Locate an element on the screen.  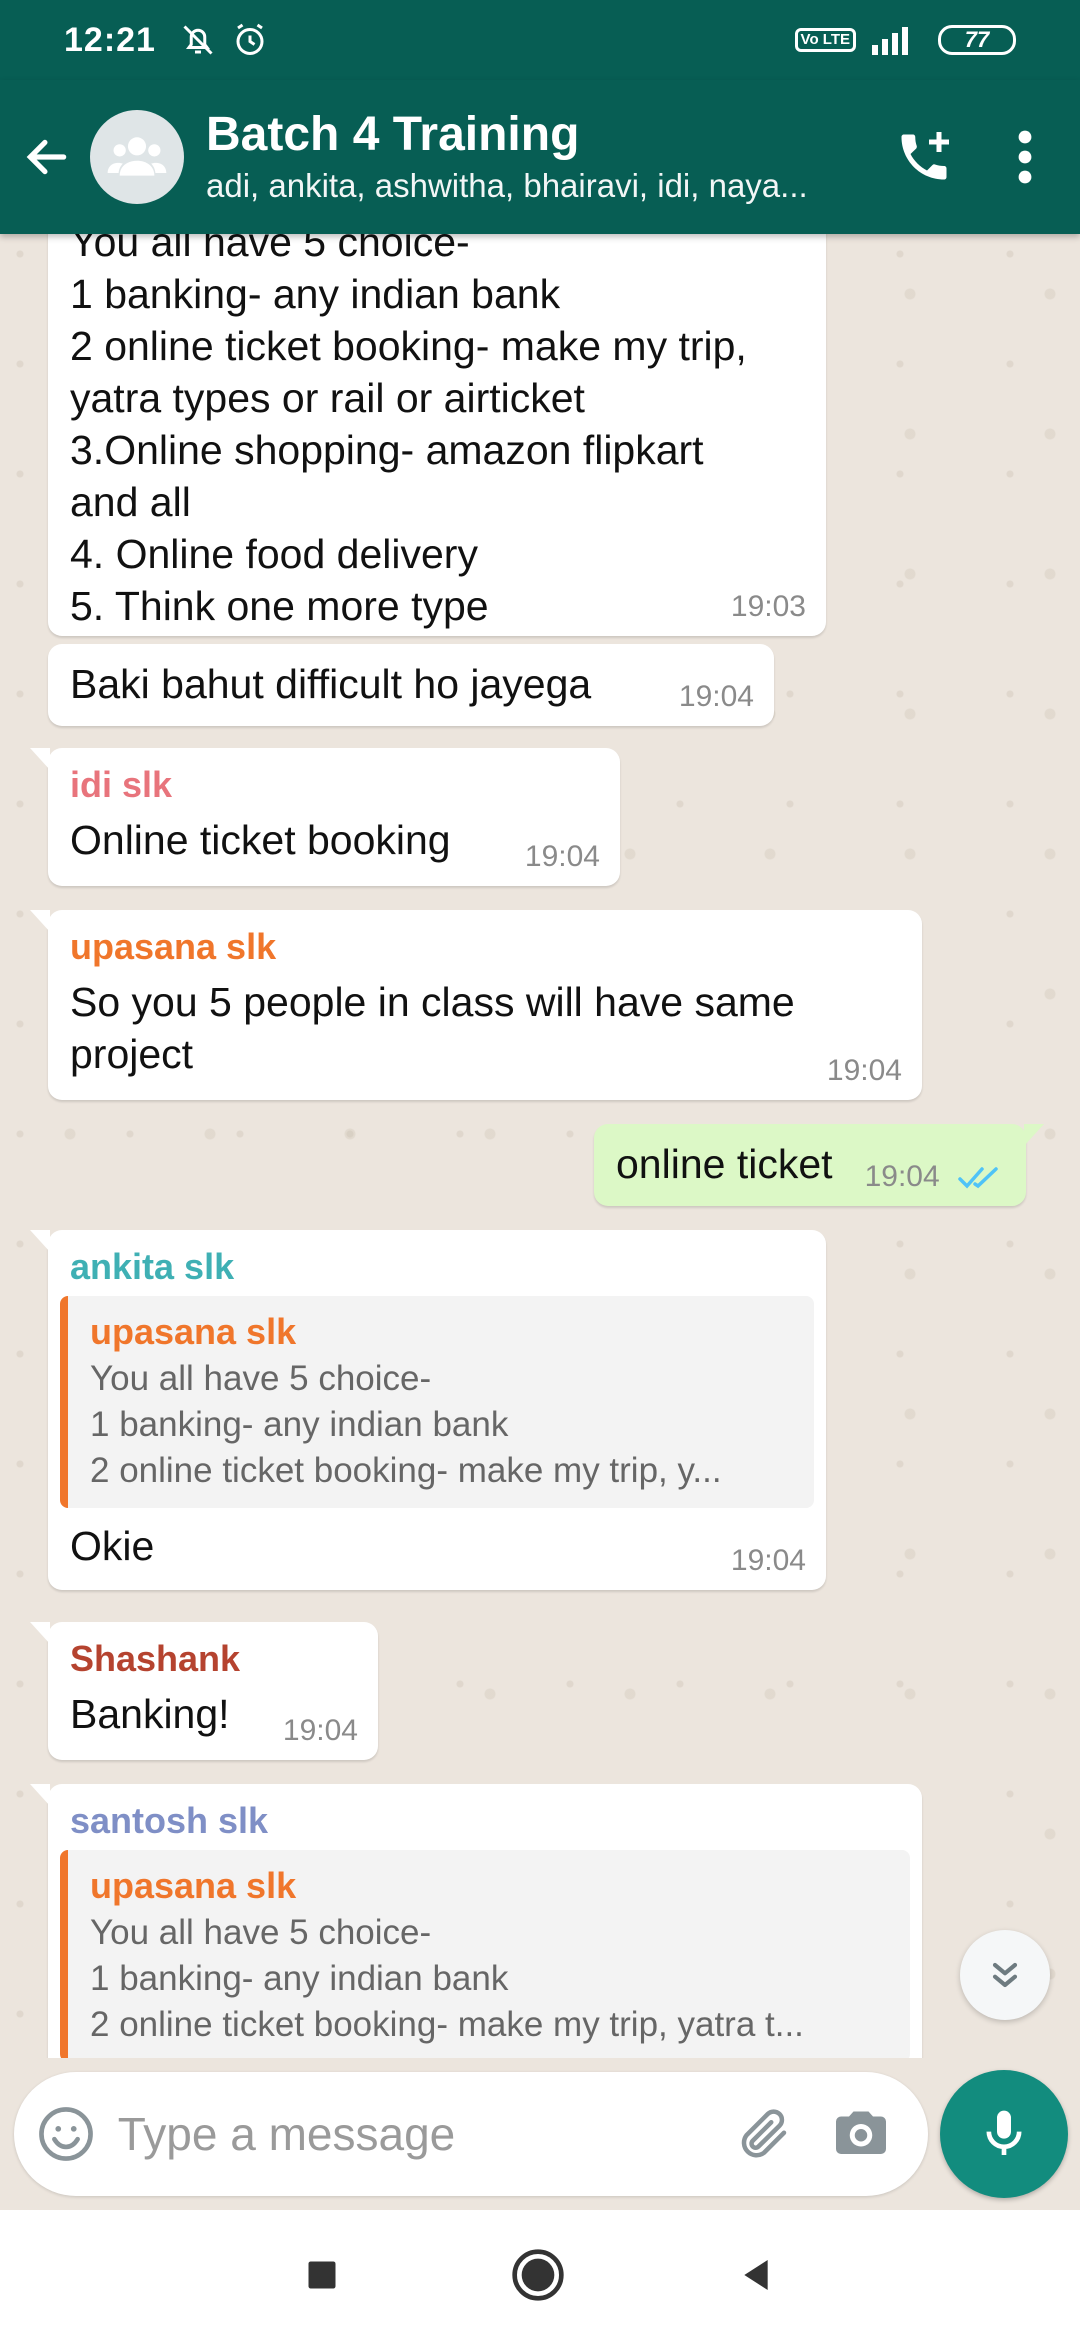
arrow-left-icon is located at coordinates (46, 157).